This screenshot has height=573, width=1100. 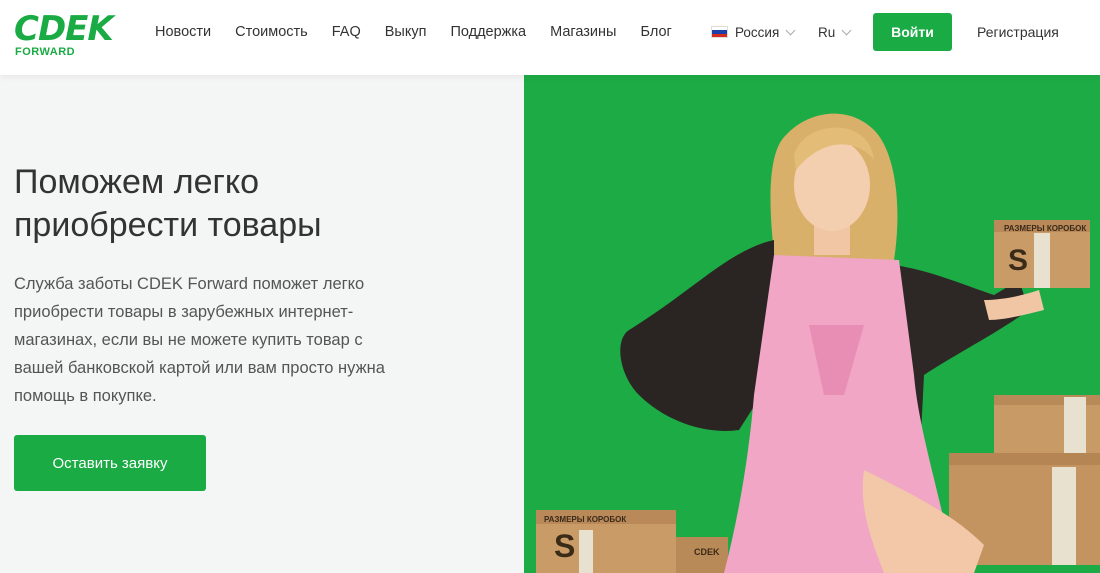 I want to click on box-size-letter: S, so click(x=564, y=546).